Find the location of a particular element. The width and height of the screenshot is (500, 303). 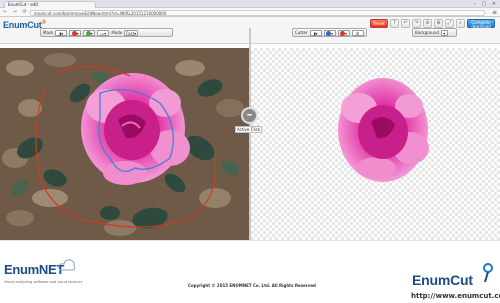

logo-mark: ® is located at coordinates (43, 23).